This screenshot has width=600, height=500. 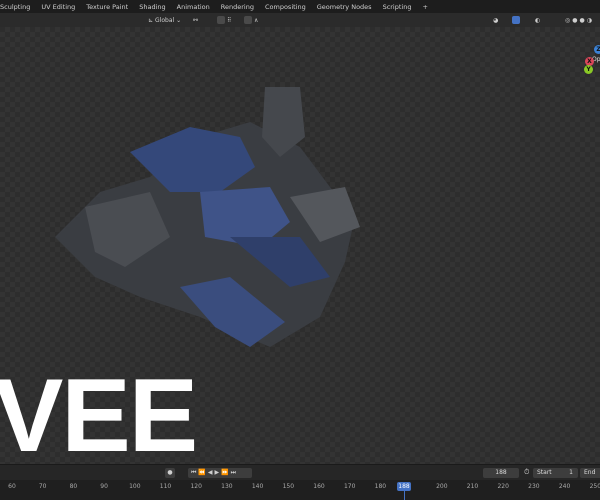 What do you see at coordinates (555, 473) in the screenshot?
I see `start-frame-field: Start 1` at bounding box center [555, 473].